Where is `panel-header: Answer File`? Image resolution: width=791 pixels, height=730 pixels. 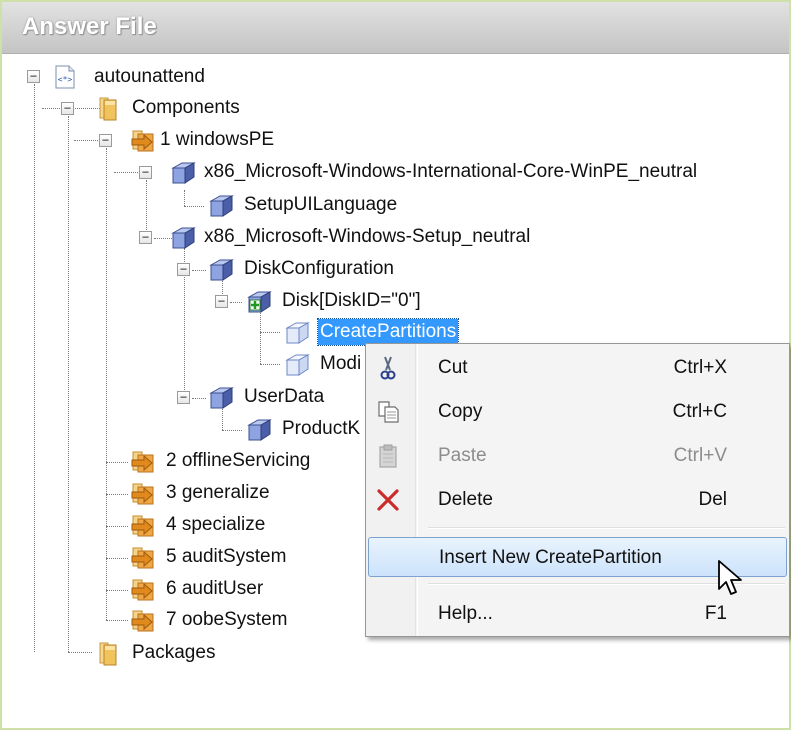 panel-header: Answer File is located at coordinates (395, 28).